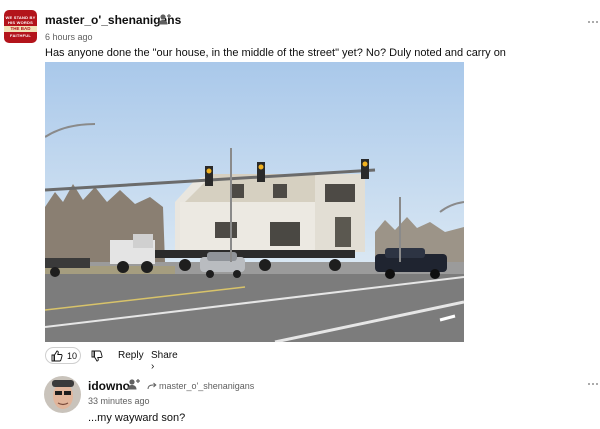 Image resolution: width=600 pixels, height=429 pixels. Describe the element at coordinates (164, 361) in the screenshot. I see `share-button: Share ›` at that location.